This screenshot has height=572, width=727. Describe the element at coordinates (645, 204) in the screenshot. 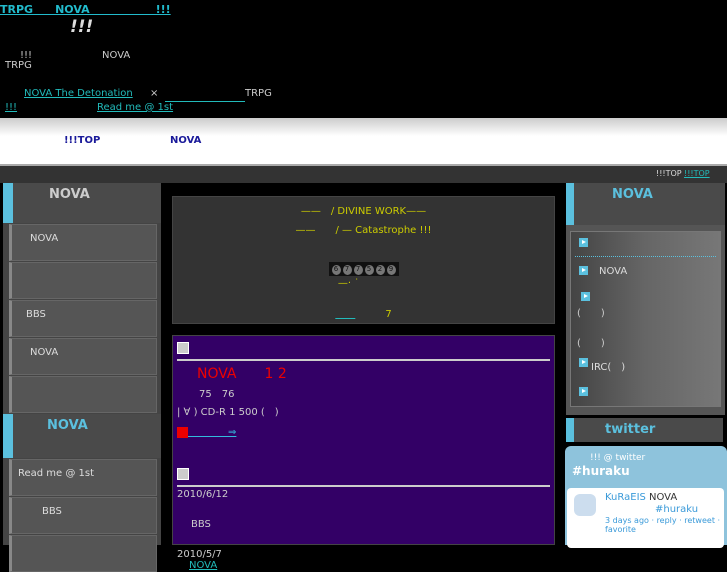

I see `right-section-head: NOVA` at that location.